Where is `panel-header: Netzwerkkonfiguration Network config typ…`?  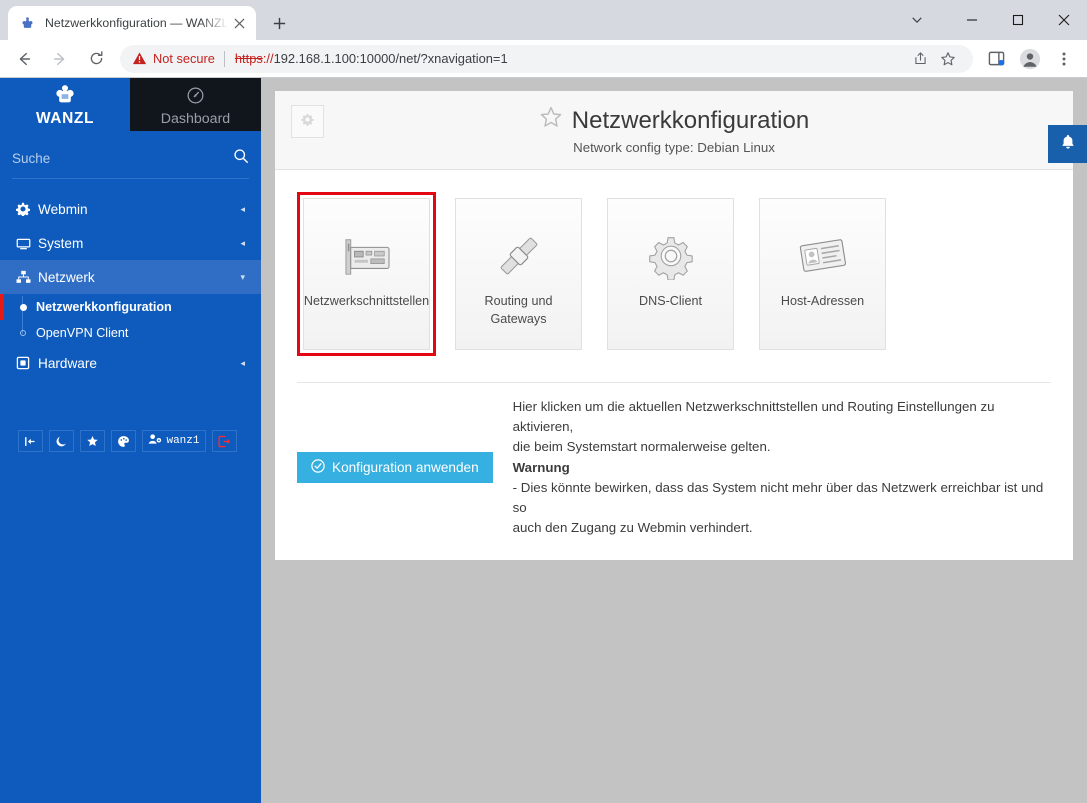
panel-header: Netzwerkkonfiguration Network config typ… is located at coordinates (674, 130).